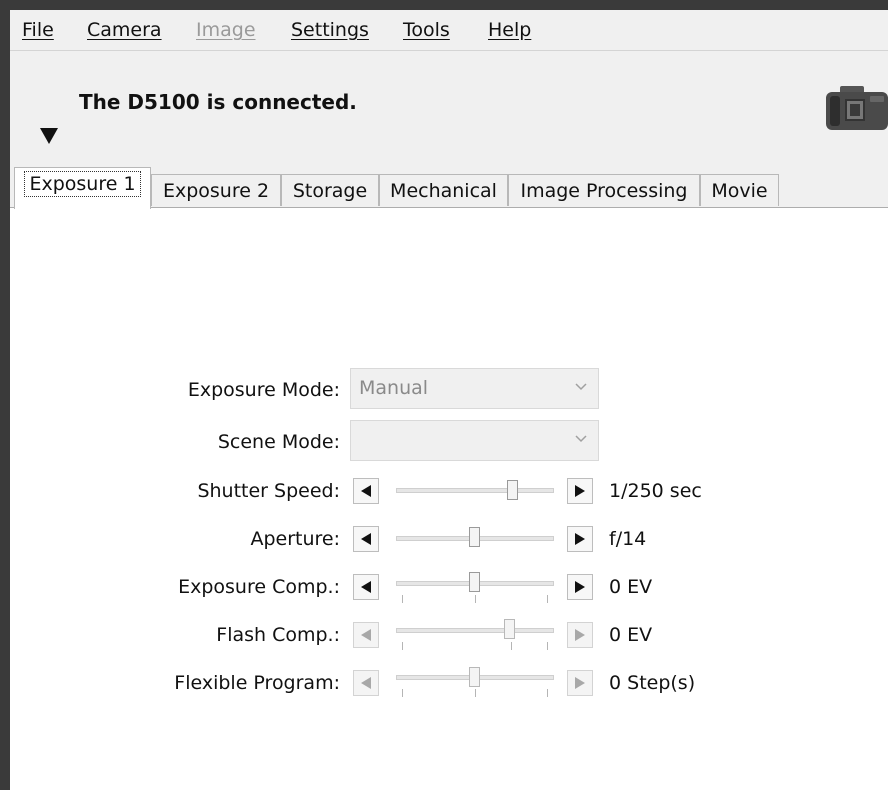 The image size is (888, 790). I want to click on tab-mechanical: Mechanical, so click(443, 190).